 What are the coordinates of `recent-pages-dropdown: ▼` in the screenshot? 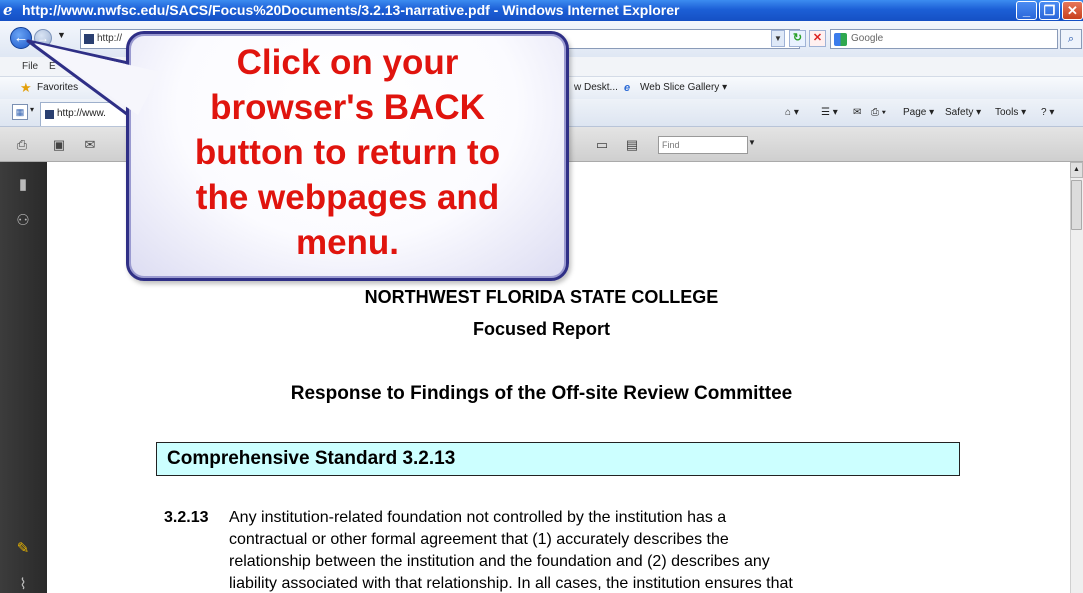 It's located at (61, 35).